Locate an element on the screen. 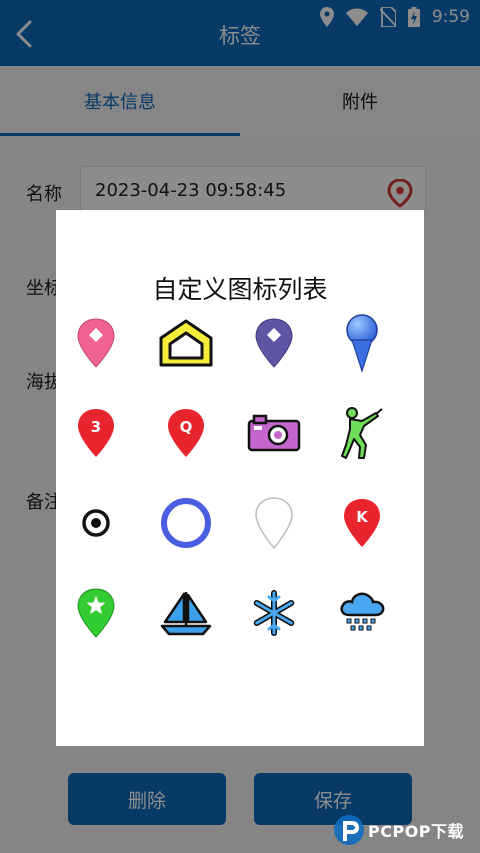 The height and width of the screenshot is (853, 480). snow-cloud-icon is located at coordinates (362, 611).